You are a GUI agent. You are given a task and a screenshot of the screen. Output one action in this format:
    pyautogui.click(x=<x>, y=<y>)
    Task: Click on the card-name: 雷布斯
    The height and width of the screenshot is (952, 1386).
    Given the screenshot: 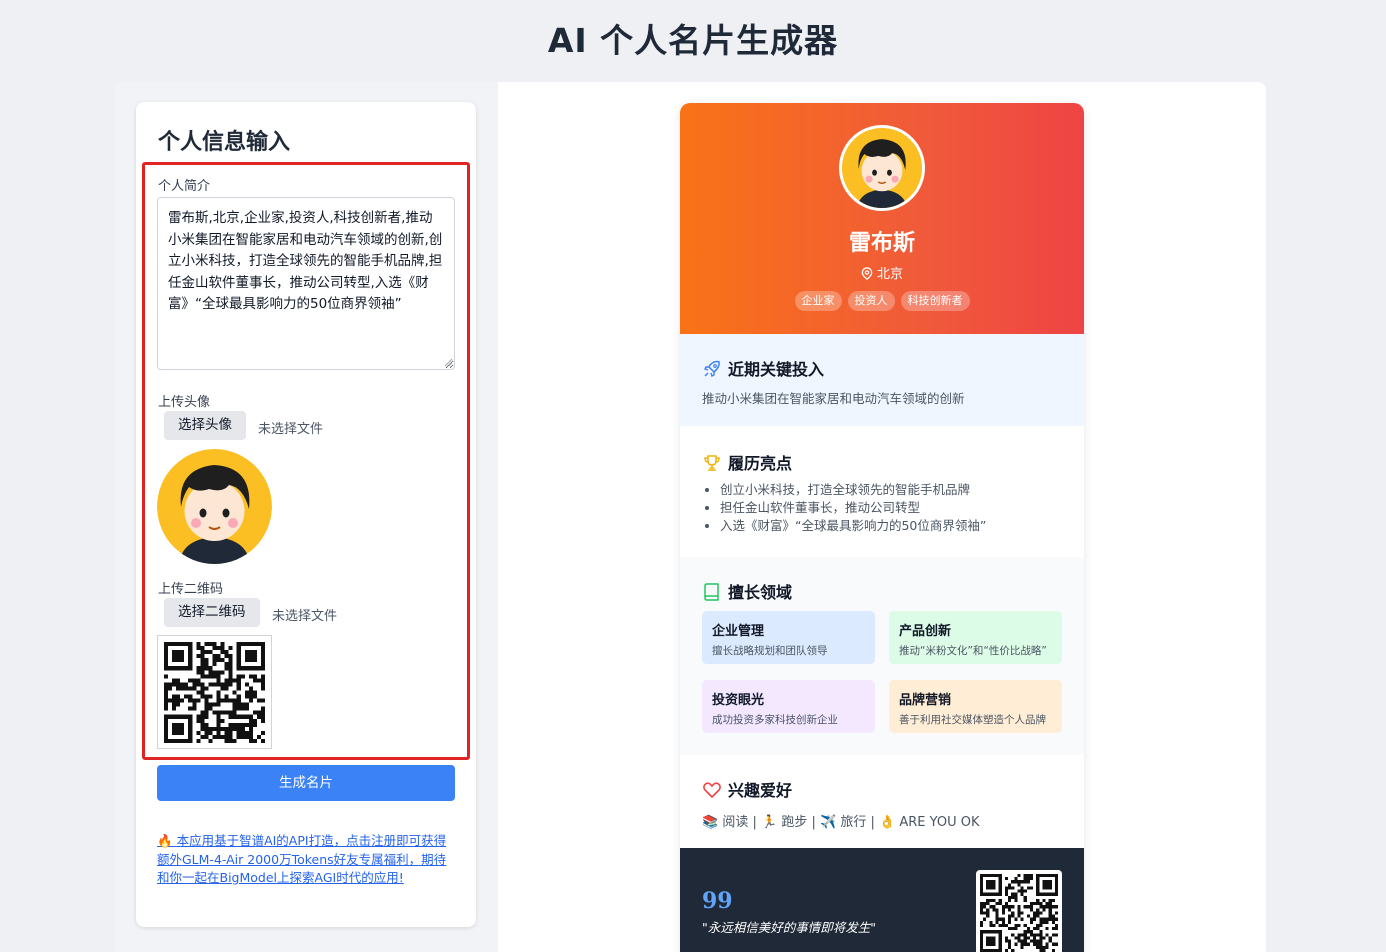 What is the action you would take?
    pyautogui.click(x=881, y=243)
    